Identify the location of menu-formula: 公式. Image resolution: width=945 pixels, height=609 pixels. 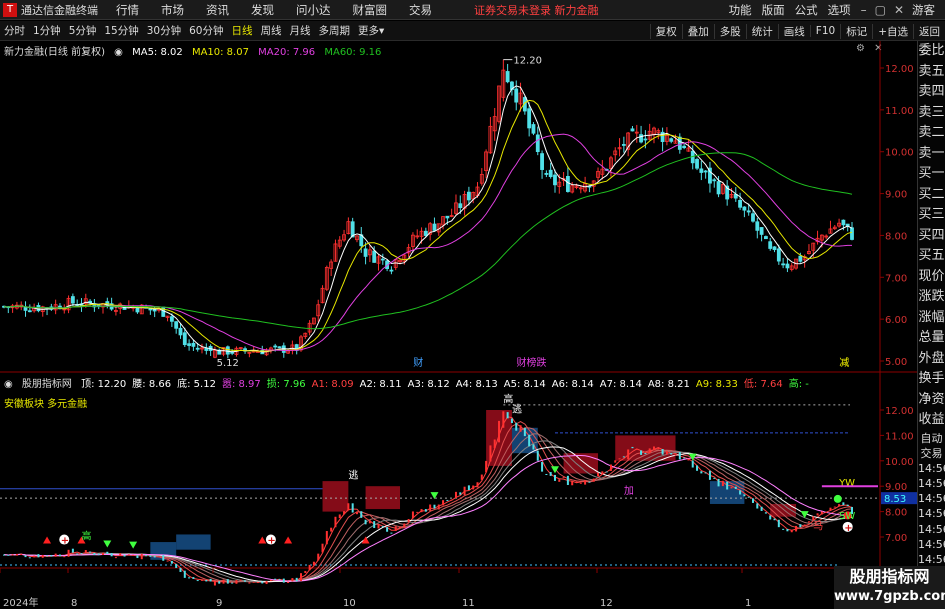
(806, 10).